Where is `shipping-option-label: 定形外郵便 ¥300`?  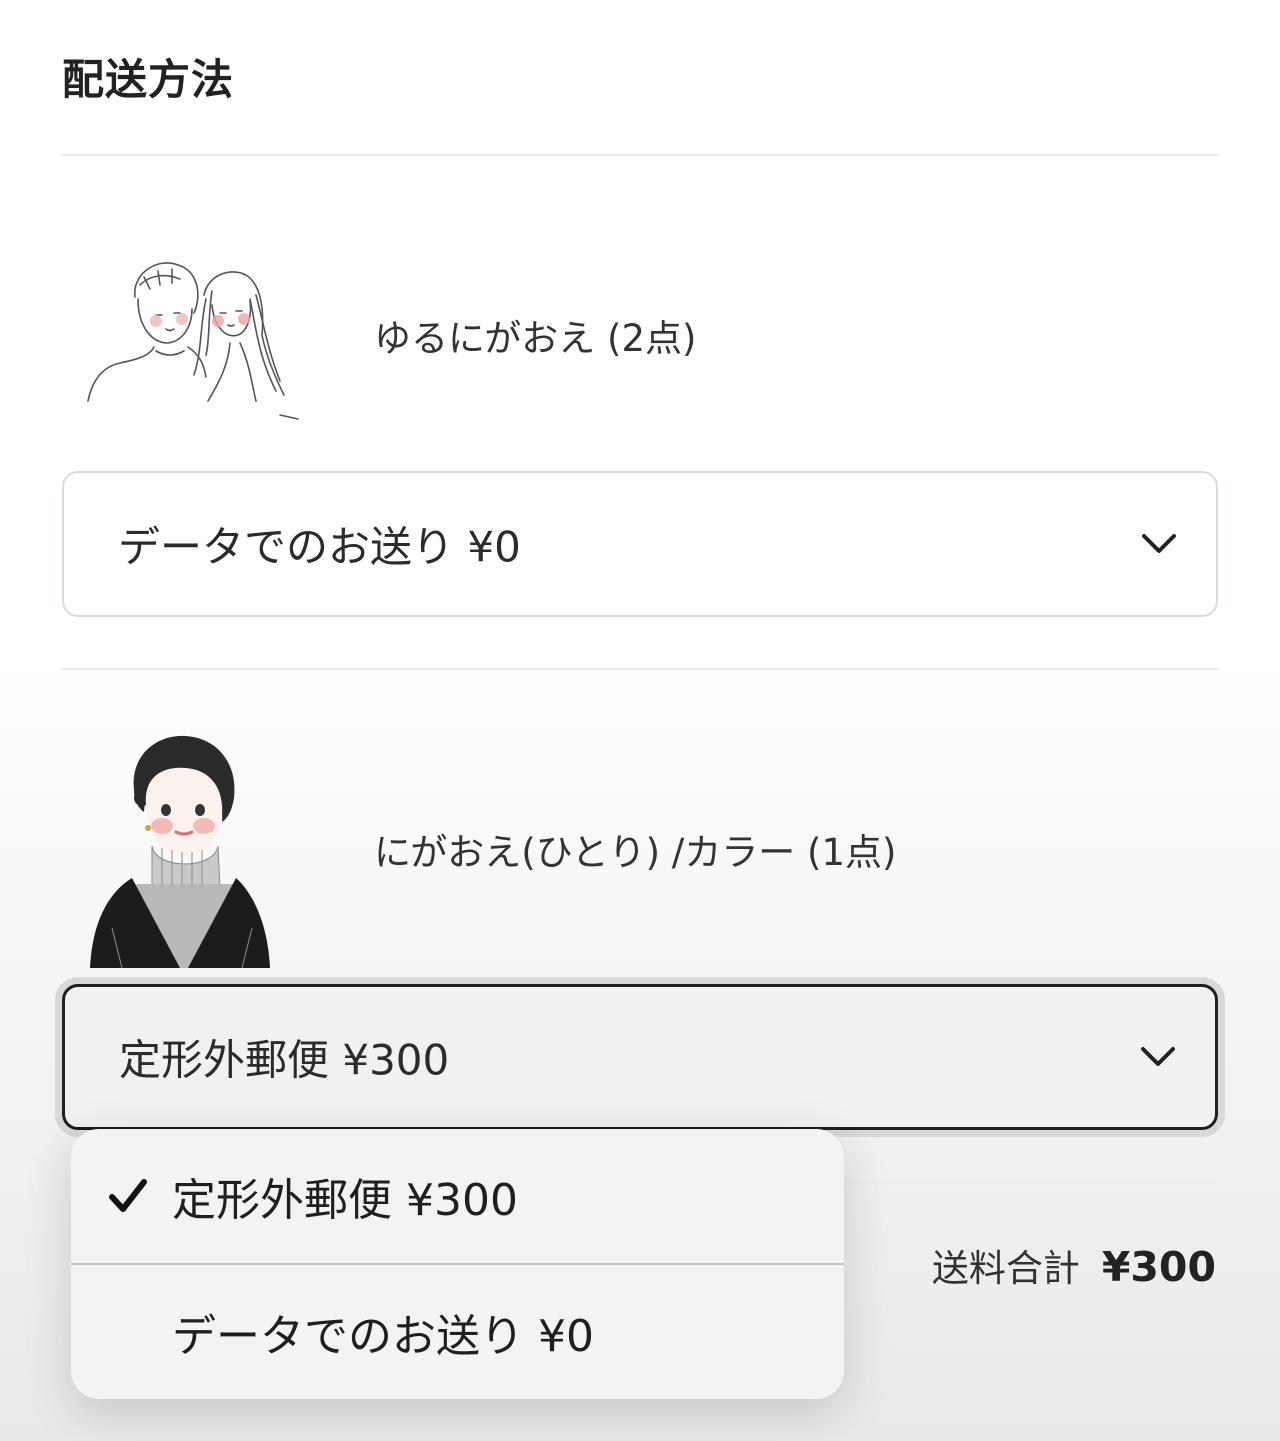
shipping-option-label: 定形外郵便 ¥300 is located at coordinates (345, 1200).